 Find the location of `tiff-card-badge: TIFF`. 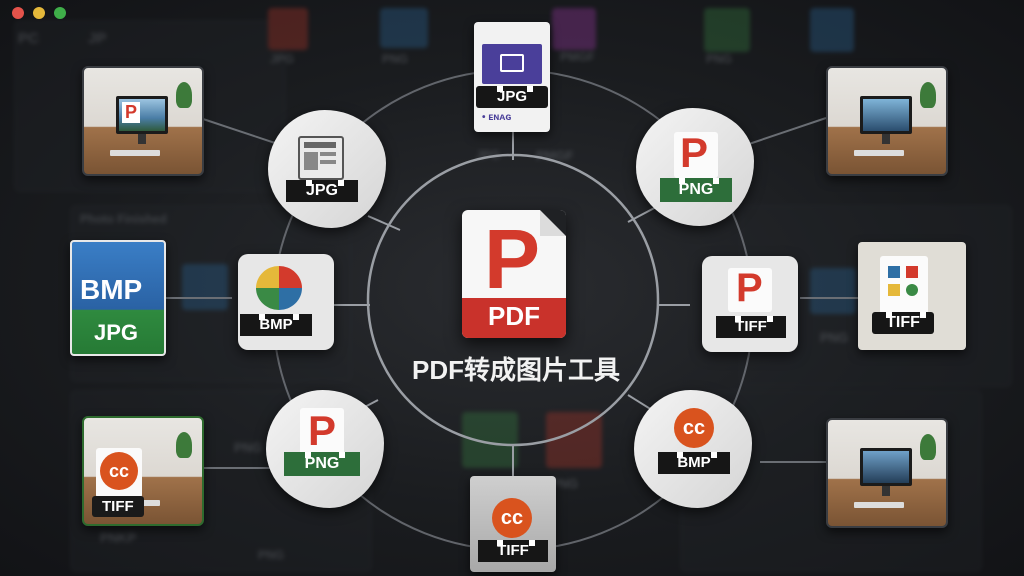

tiff-card-badge: TIFF is located at coordinates (903, 323).